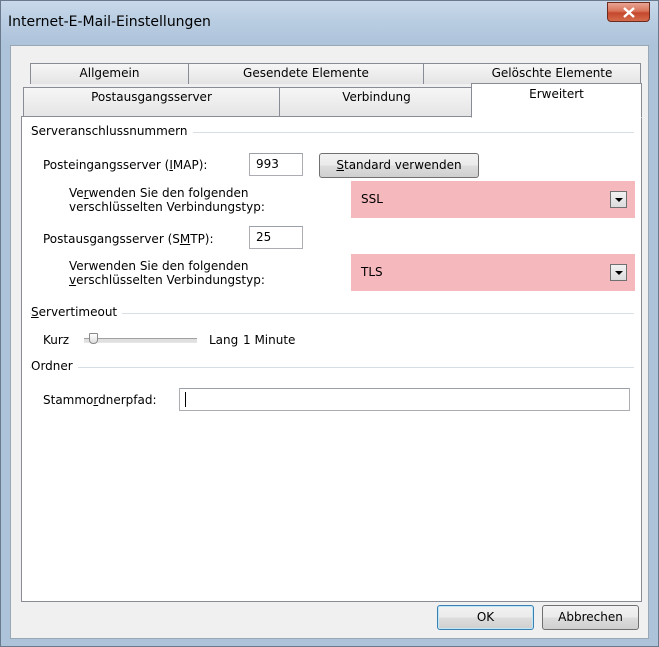 The image size is (659, 647). Describe the element at coordinates (109, 22) in the screenshot. I see `window-title: Internet-E-Mail-Einstellungen` at that location.